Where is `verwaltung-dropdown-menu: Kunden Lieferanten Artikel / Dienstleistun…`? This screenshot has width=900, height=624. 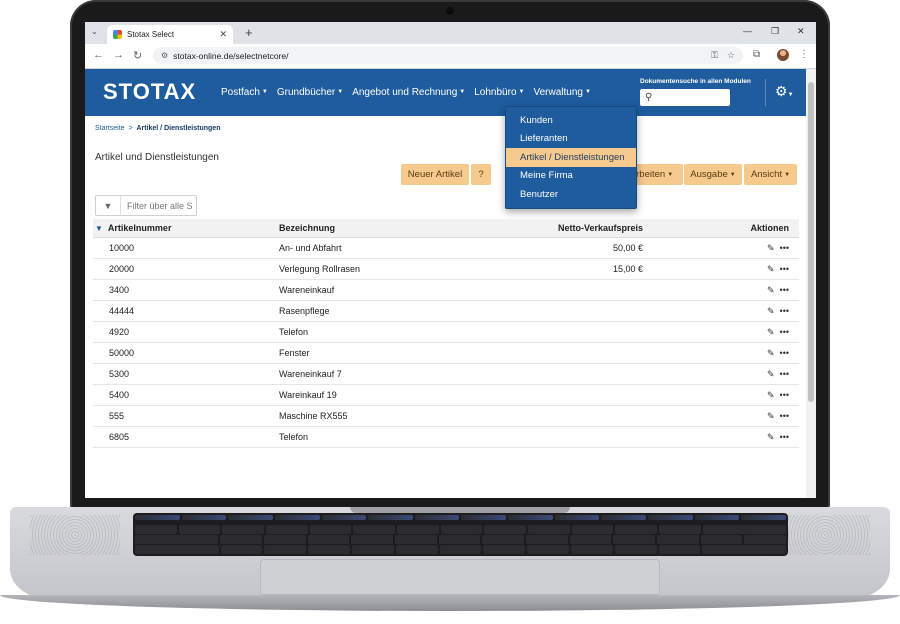 verwaltung-dropdown-menu: Kunden Lieferanten Artikel / Dienstleistun… is located at coordinates (571, 157).